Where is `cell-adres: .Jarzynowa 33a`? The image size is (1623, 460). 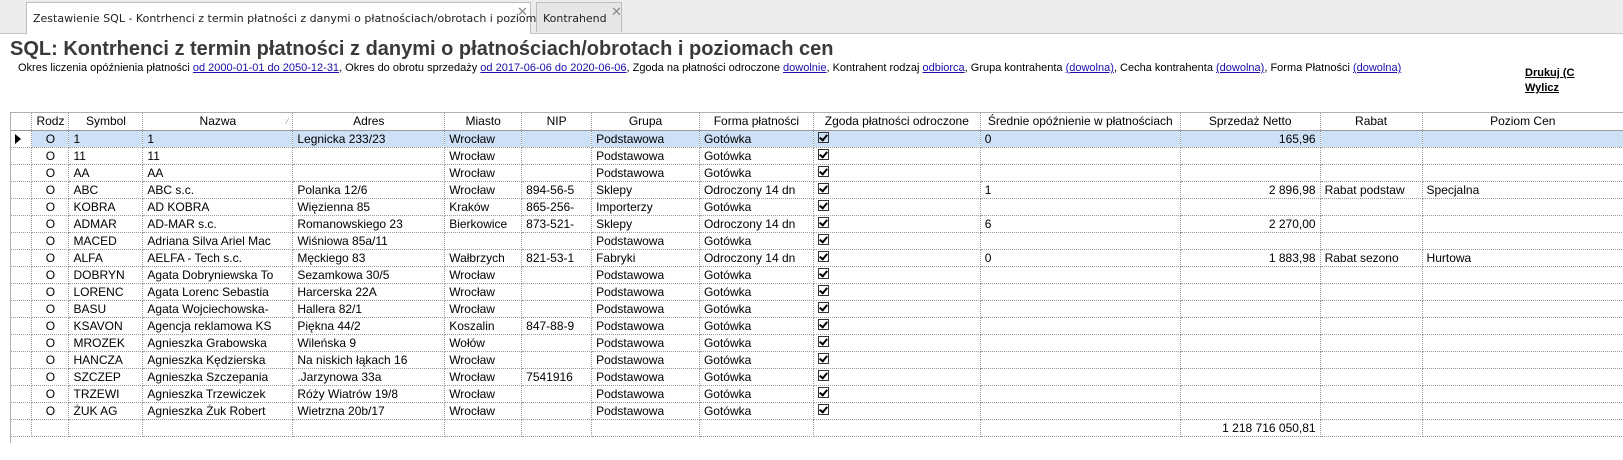
cell-adres: .Jarzynowa 33a is located at coordinates (369, 377).